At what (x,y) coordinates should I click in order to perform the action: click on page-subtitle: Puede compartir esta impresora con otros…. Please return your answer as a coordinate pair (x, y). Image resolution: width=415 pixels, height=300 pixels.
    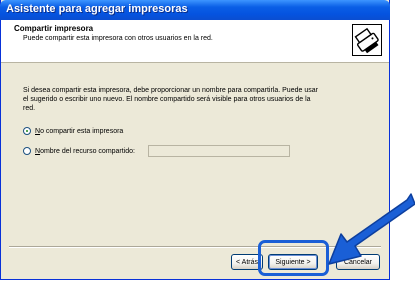
    Looking at the image, I should click on (118, 38).